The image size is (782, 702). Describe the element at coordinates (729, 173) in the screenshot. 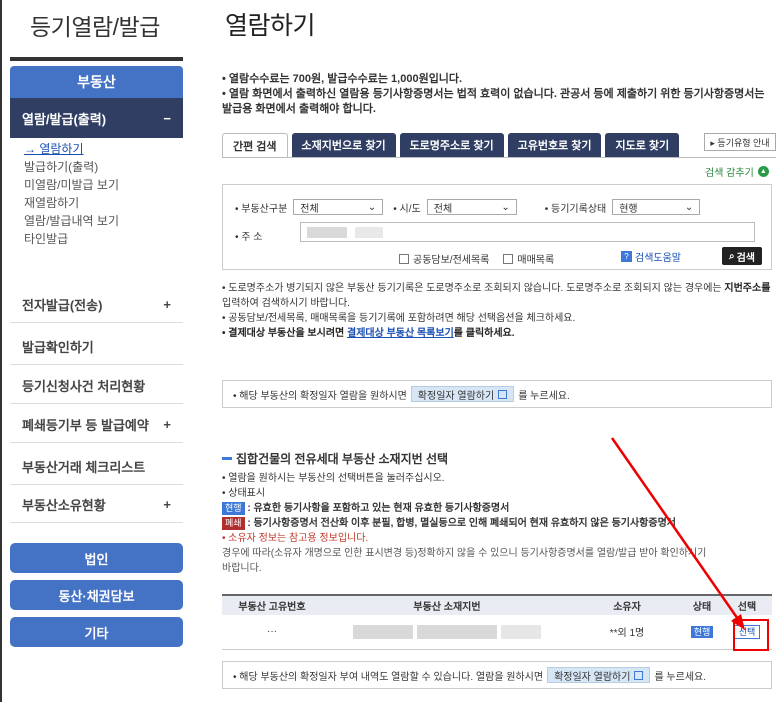

I see `hide-search-label: 검색 감추기` at that location.